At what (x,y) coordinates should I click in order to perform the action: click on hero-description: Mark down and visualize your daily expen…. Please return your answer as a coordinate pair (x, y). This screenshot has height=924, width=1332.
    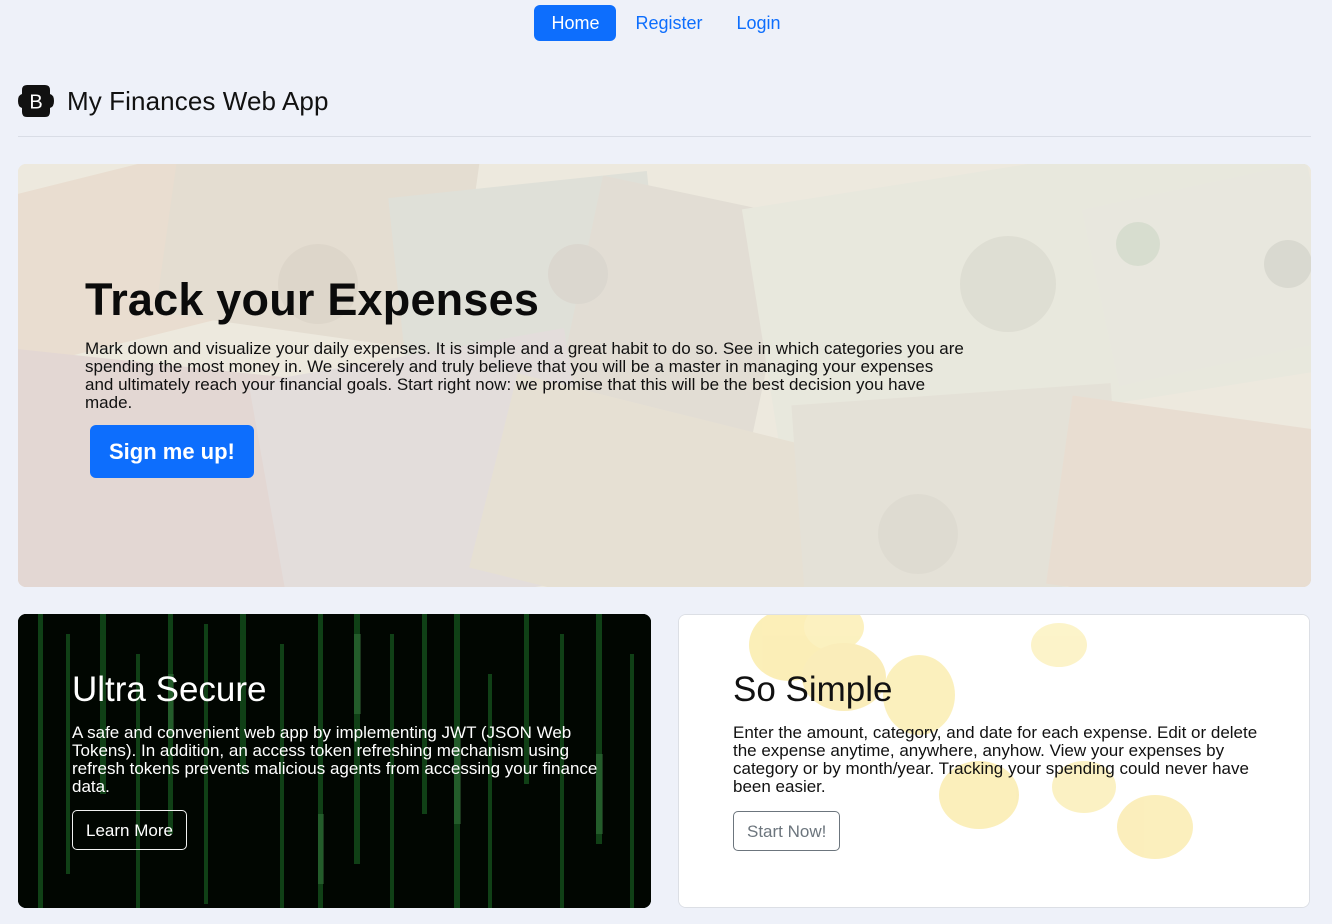
    Looking at the image, I should click on (524, 375).